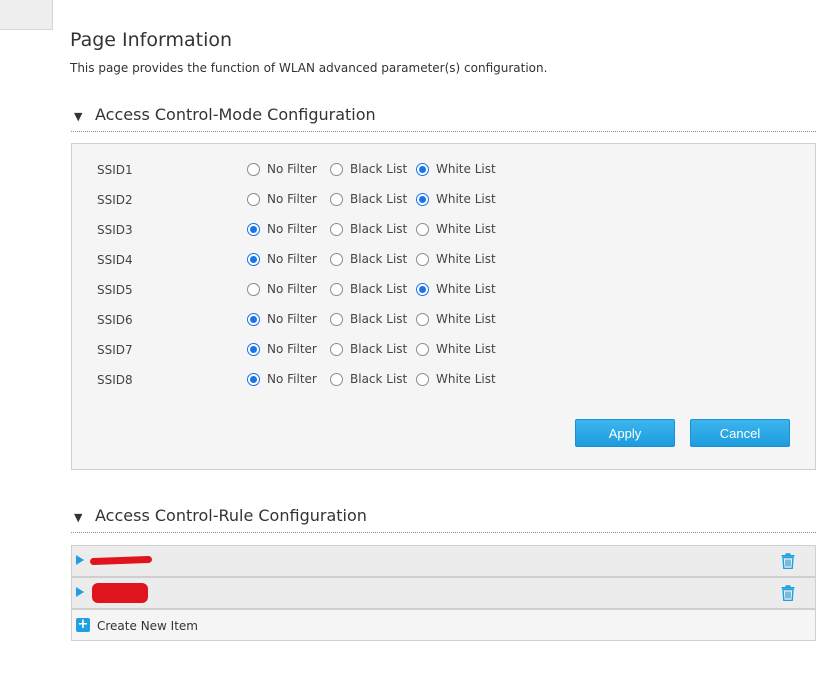  Describe the element at coordinates (115, 260) in the screenshot. I see `ssid-label: SSID4` at that location.